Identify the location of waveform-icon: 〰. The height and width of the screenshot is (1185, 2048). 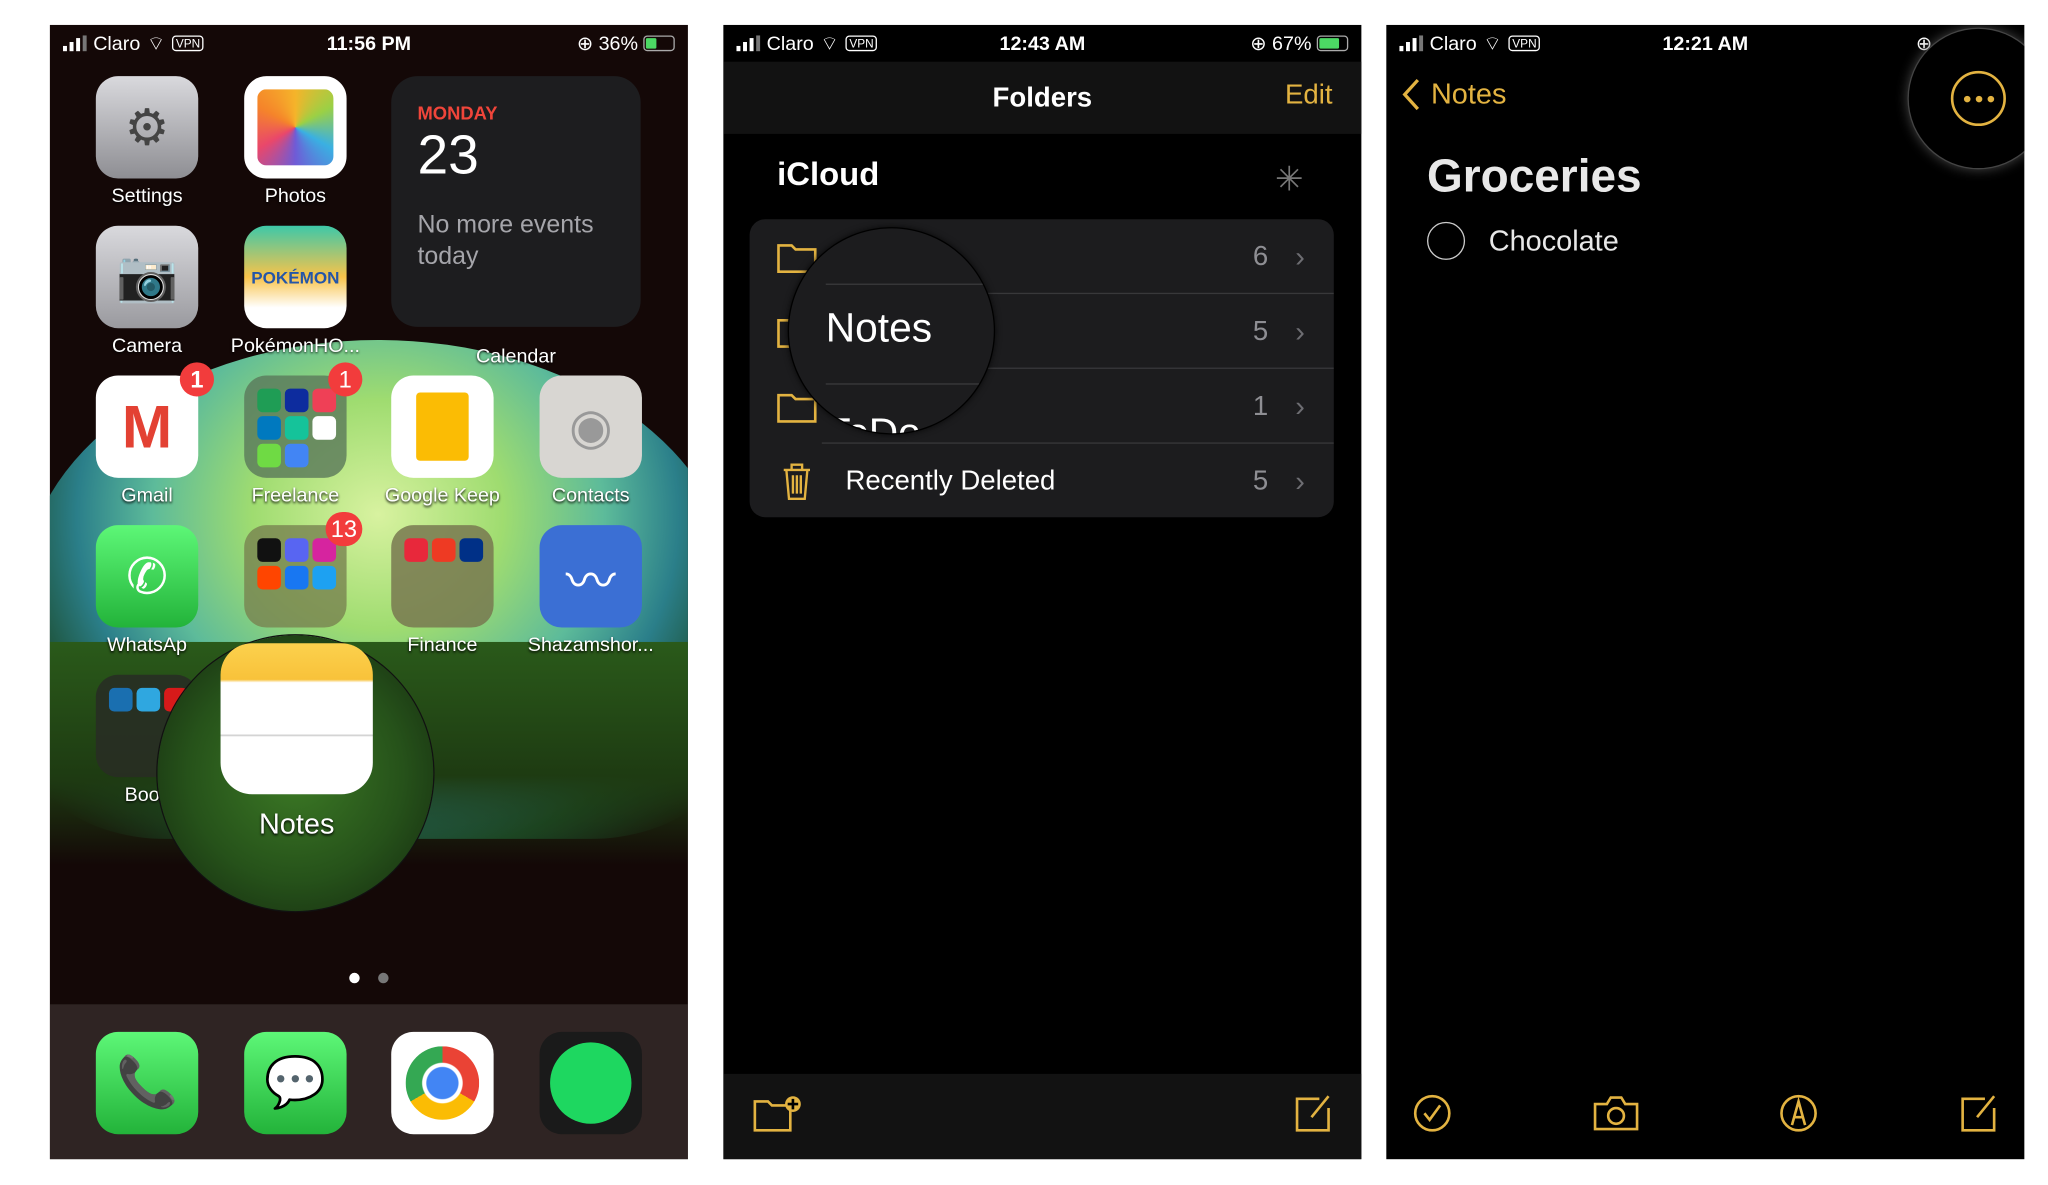
(590, 576).